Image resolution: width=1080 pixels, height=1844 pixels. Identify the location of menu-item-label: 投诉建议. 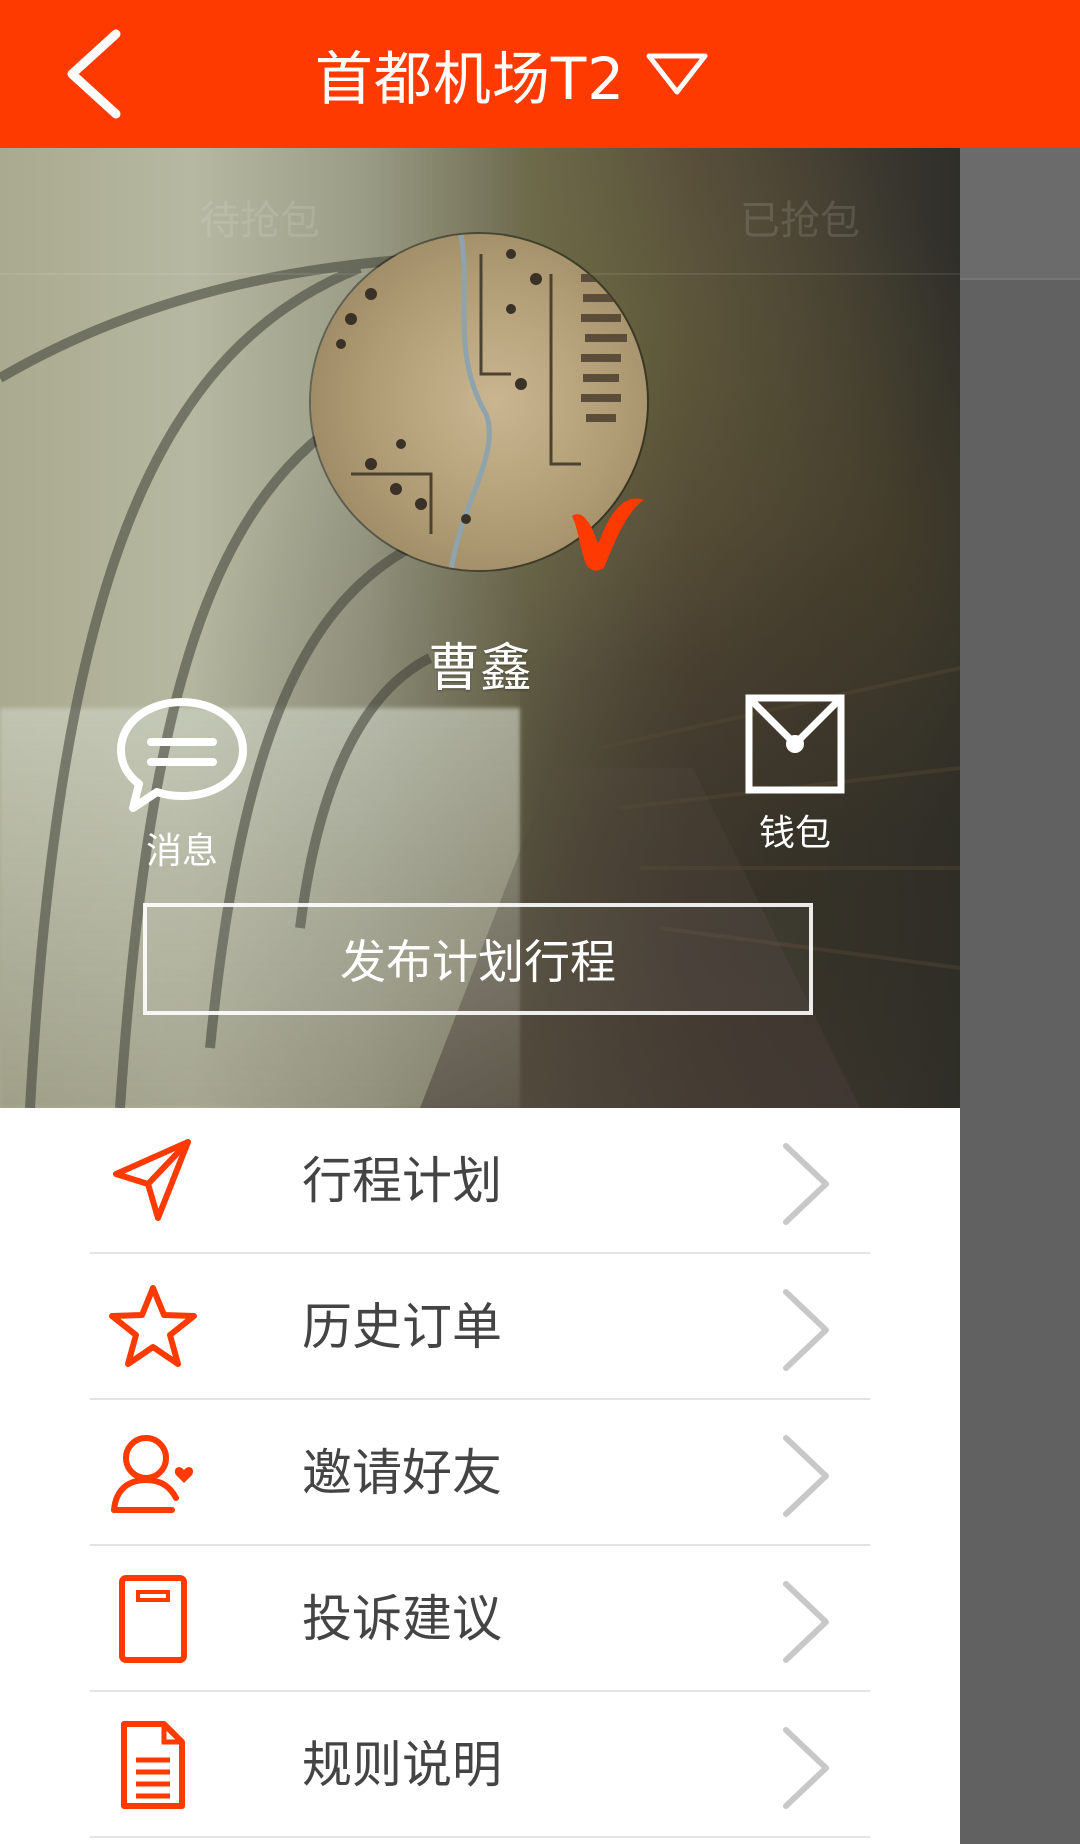
(402, 1619).